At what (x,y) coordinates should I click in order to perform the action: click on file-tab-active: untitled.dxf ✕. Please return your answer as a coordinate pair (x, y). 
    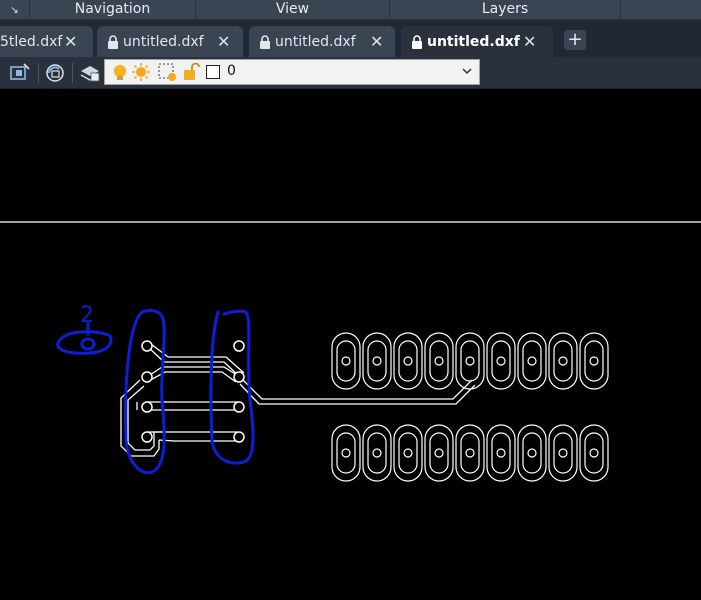
    Looking at the image, I should click on (477, 41).